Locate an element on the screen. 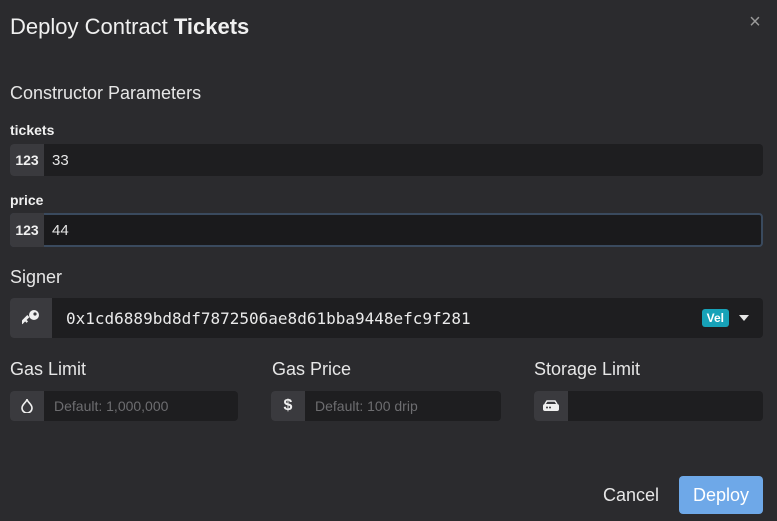 Image resolution: width=777 pixels, height=521 pixels. price-input is located at coordinates (402, 230).